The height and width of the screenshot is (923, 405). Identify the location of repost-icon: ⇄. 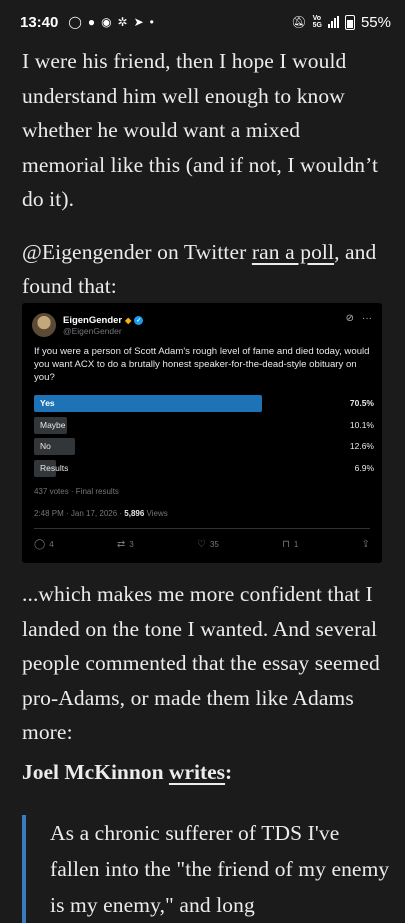
(121, 544).